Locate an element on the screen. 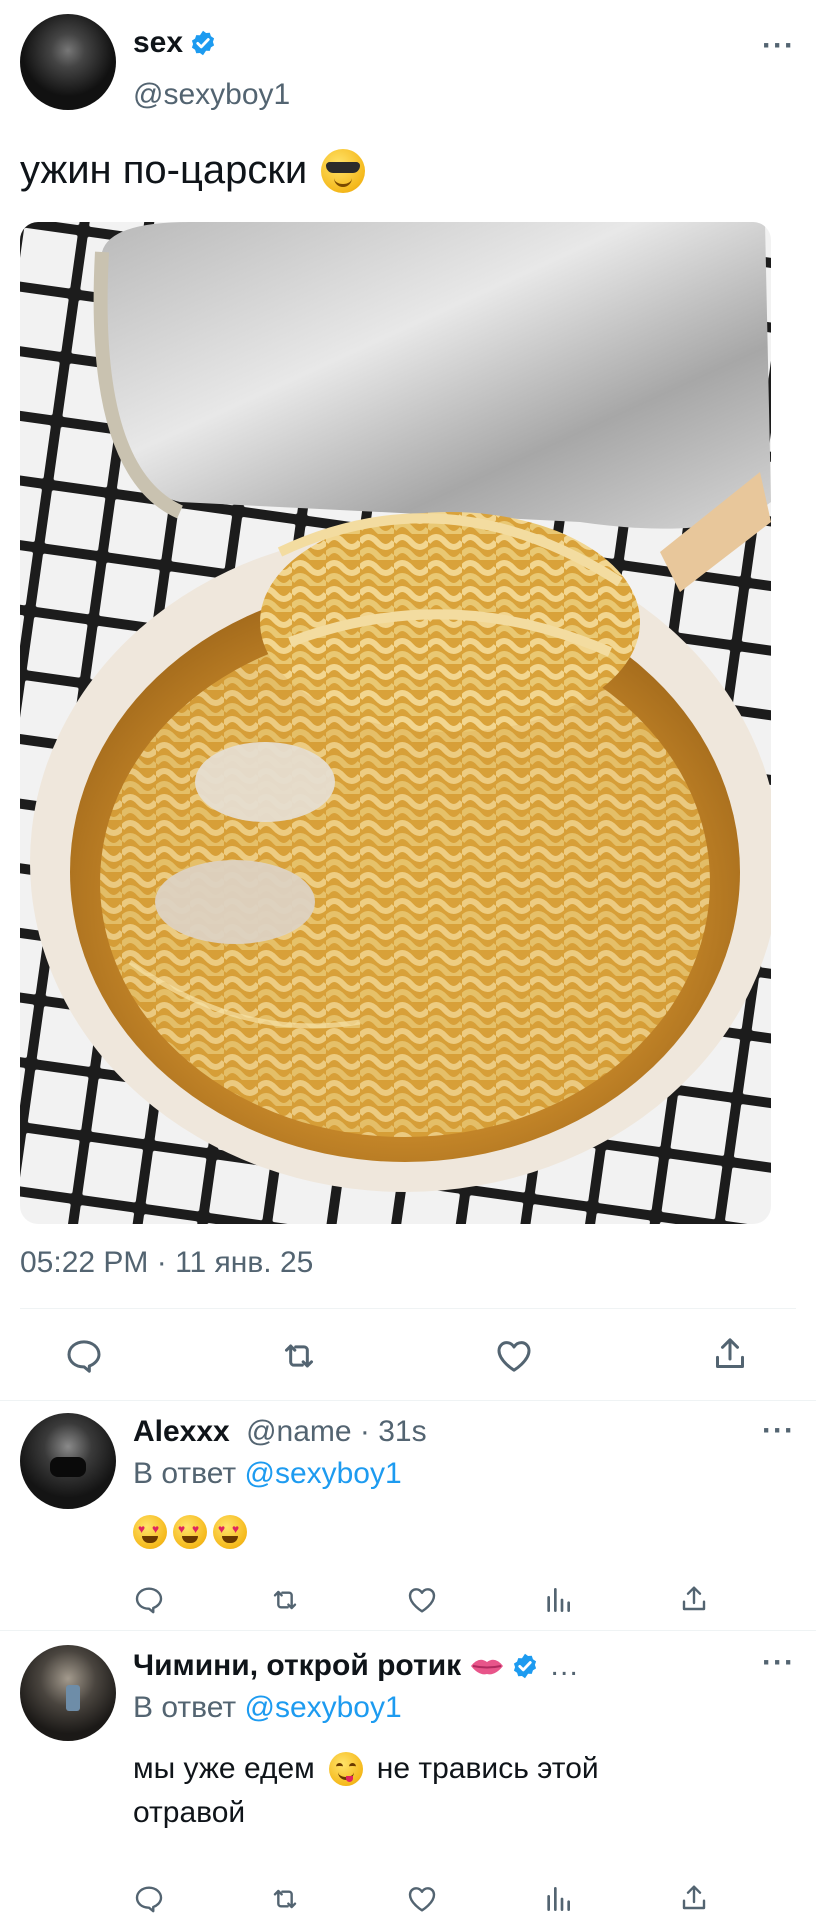 Image resolution: width=816 pixels, height=1920 pixels. reply-header: Alexxx @name · 31s is located at coordinates (280, 1432).